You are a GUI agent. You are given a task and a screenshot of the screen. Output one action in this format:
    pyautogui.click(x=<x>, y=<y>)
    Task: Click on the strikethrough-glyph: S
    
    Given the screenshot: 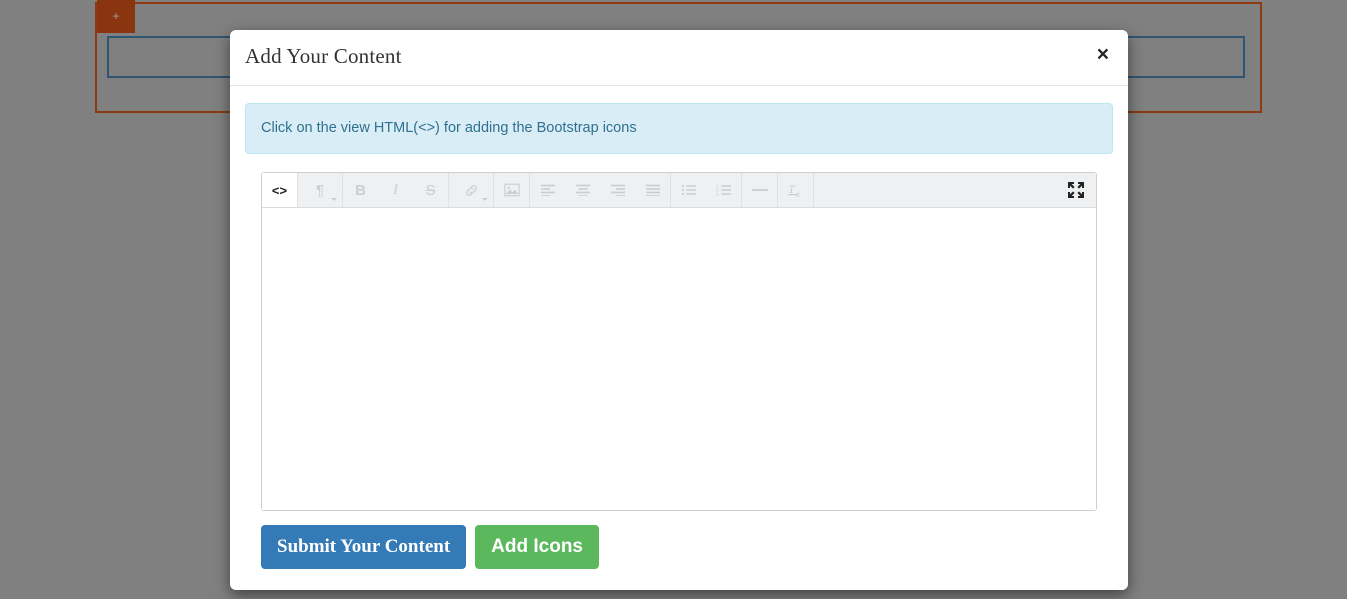 What is the action you would take?
    pyautogui.click(x=430, y=190)
    